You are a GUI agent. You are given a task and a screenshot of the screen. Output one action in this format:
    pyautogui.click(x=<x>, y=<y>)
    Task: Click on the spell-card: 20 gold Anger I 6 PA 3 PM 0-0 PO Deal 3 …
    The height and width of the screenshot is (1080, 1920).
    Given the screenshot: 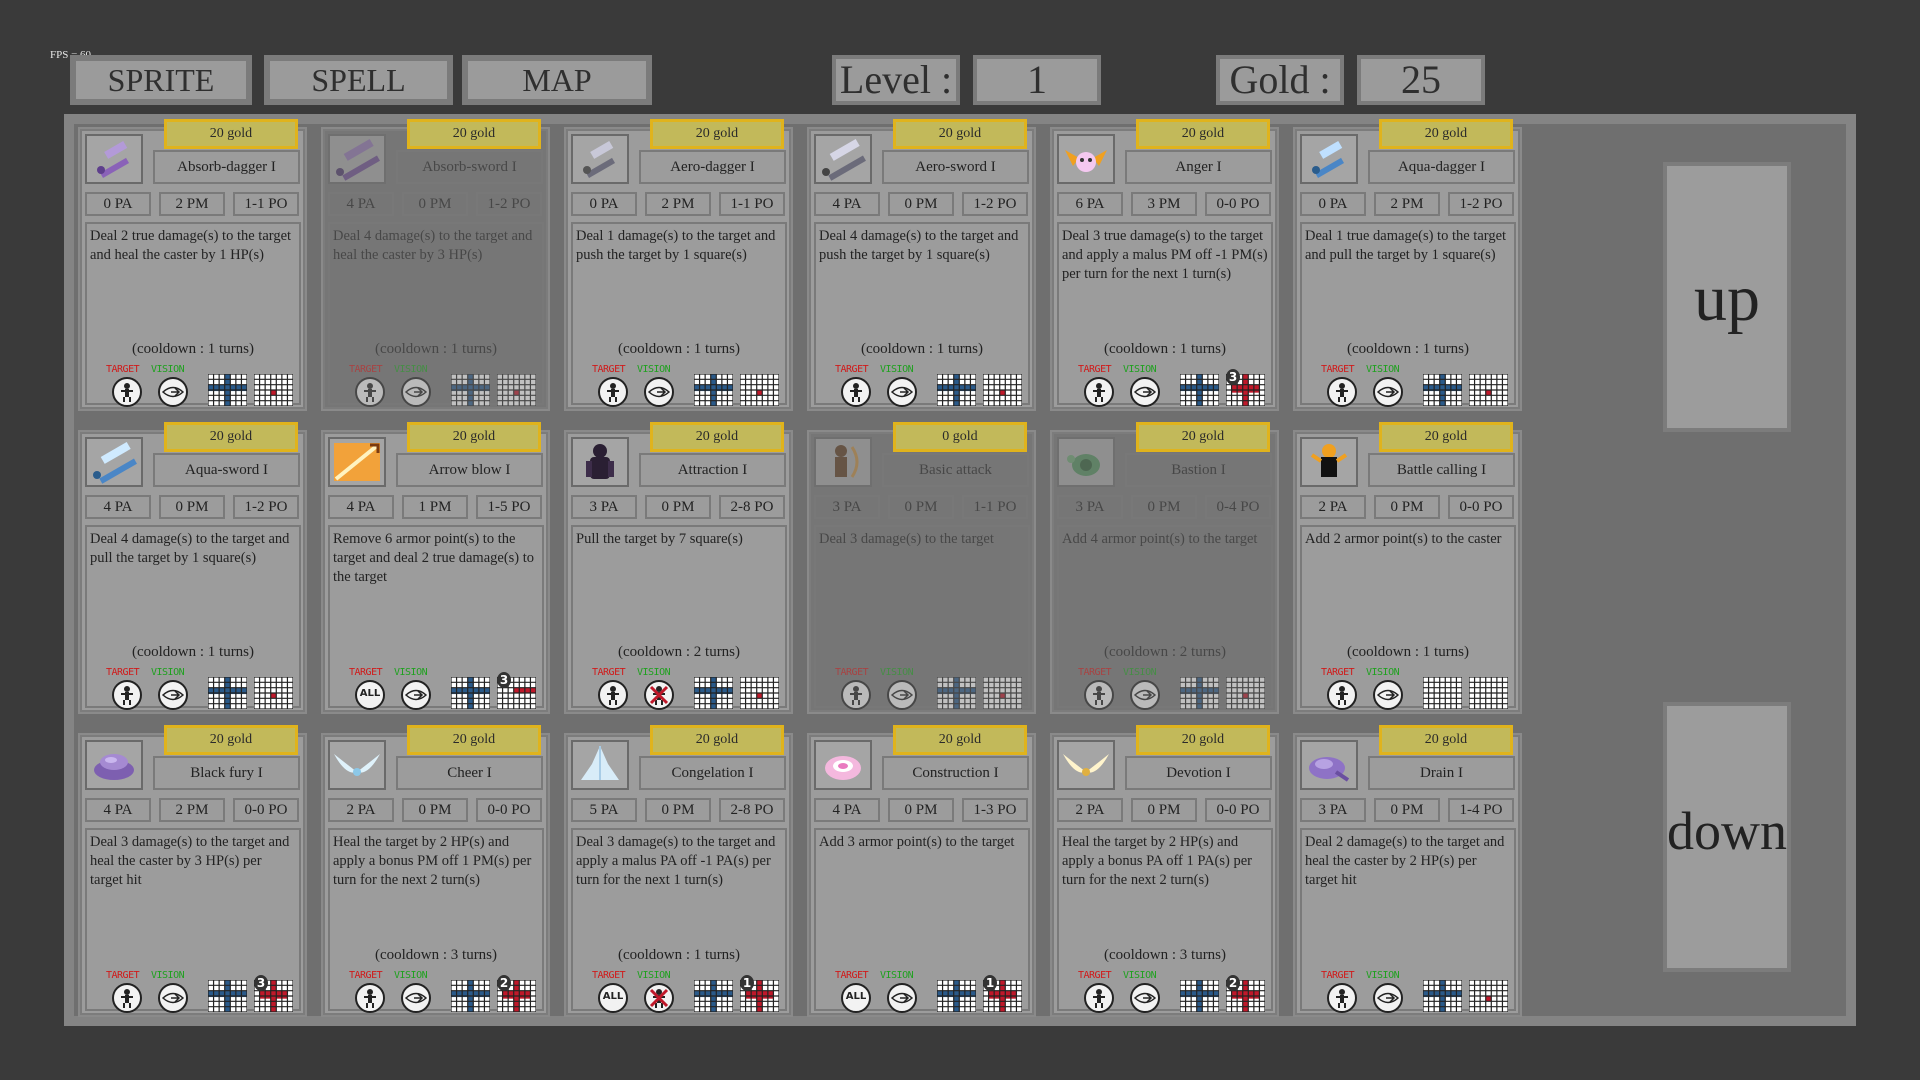 What is the action you would take?
    pyautogui.click(x=1164, y=265)
    